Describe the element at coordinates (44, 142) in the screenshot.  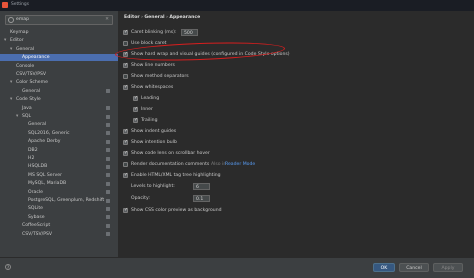
I see `tree-item-label: Apache Derby` at that location.